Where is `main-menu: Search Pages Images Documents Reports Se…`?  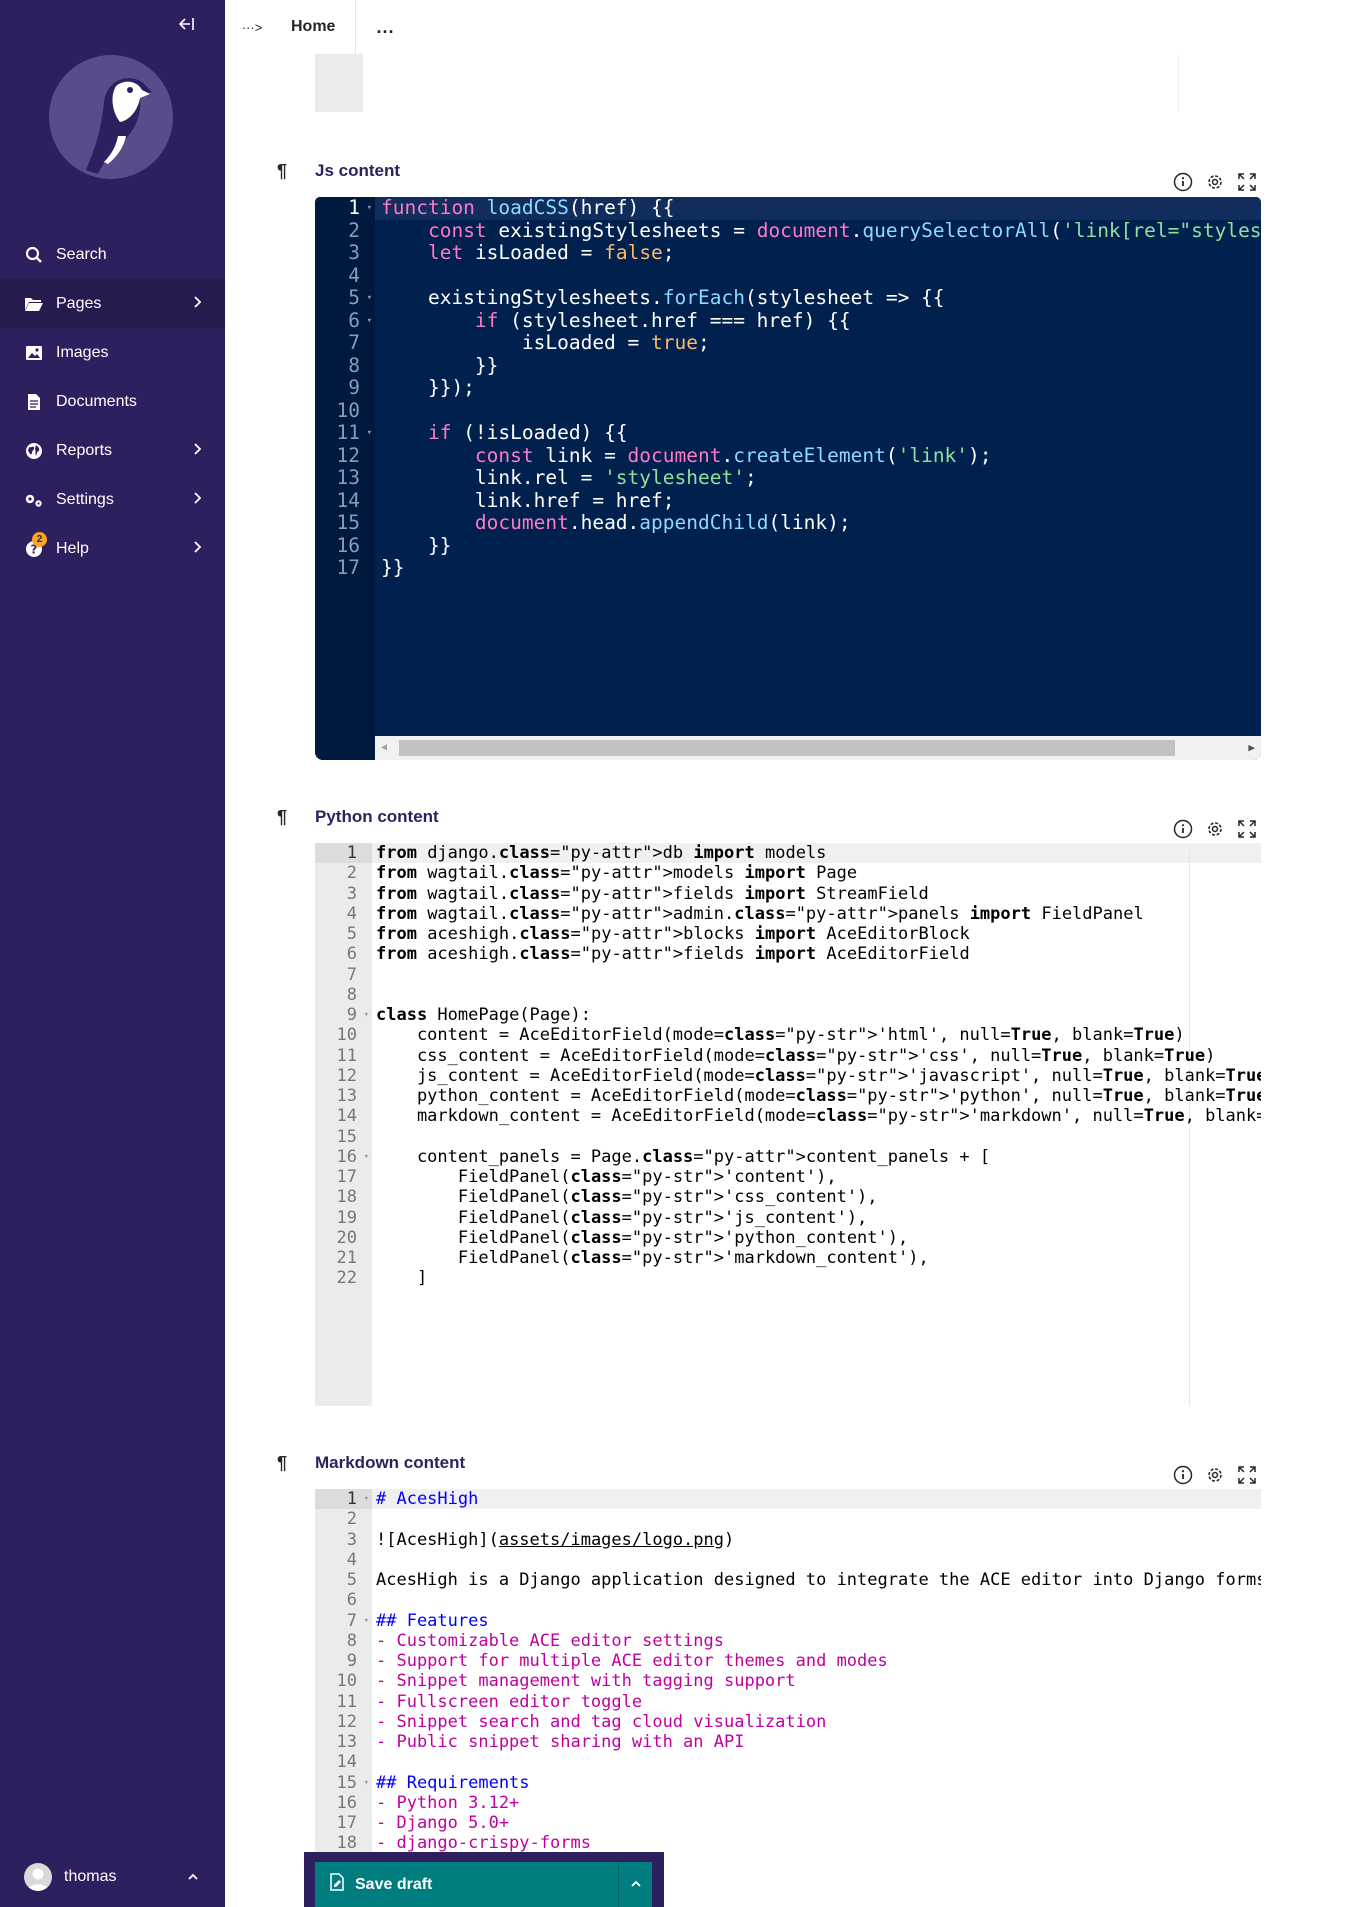 main-menu: Search Pages Images Documents Reports Se… is located at coordinates (112, 401).